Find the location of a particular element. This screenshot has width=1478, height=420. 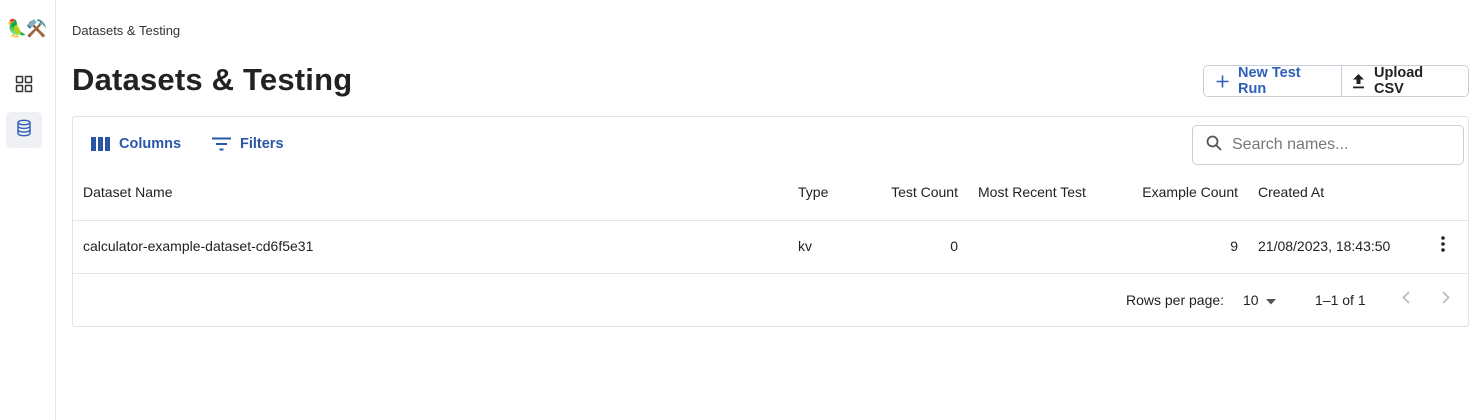

plus-icon is located at coordinates (1222, 81).